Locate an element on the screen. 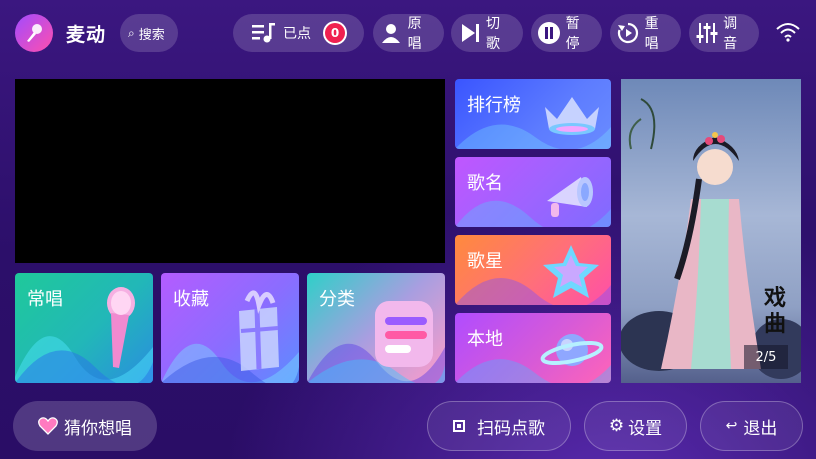 This screenshot has height=459, width=816. pause-icon is located at coordinates (549, 33).